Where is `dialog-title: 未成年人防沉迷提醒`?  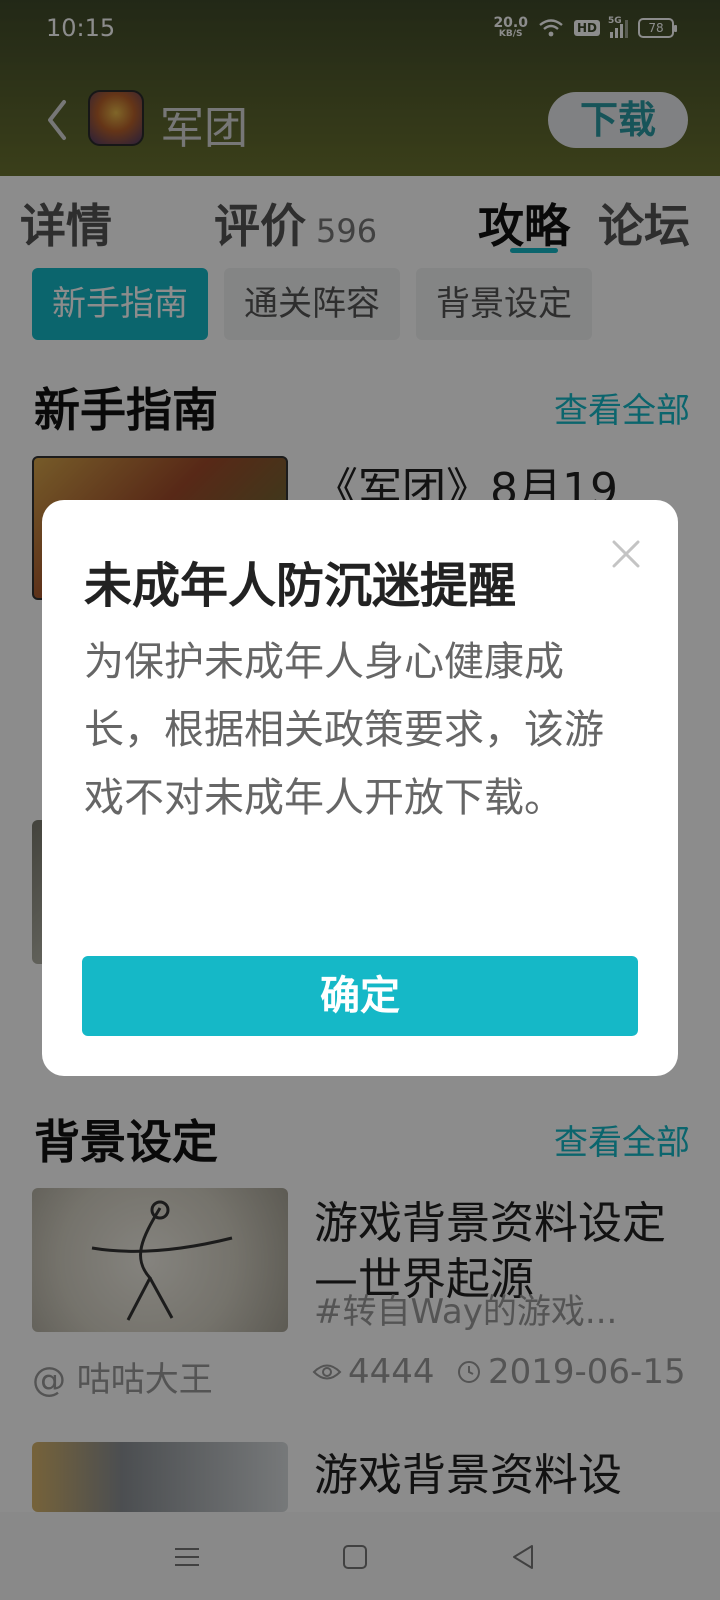
dialog-title: 未成年人防沉迷提醒 is located at coordinates (300, 586).